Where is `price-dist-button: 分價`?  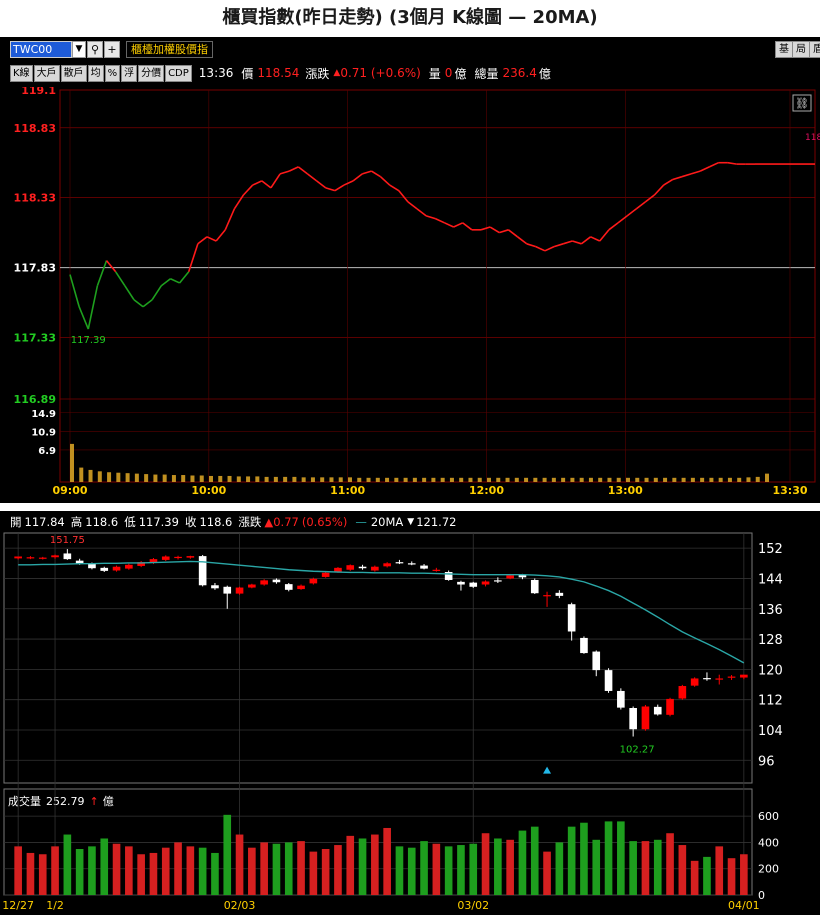 price-dist-button: 分價 is located at coordinates (151, 73).